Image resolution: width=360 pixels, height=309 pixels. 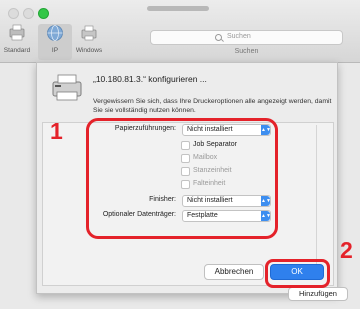 I want to click on toolbar-ip: IP, so click(x=55, y=42).